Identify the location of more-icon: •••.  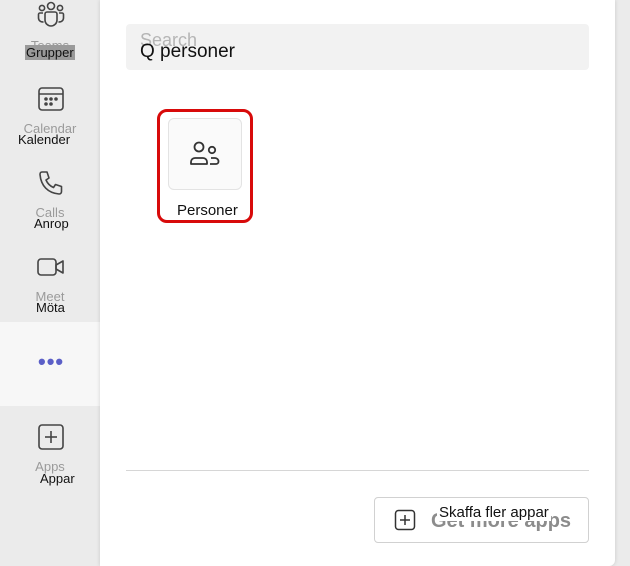
(51, 361).